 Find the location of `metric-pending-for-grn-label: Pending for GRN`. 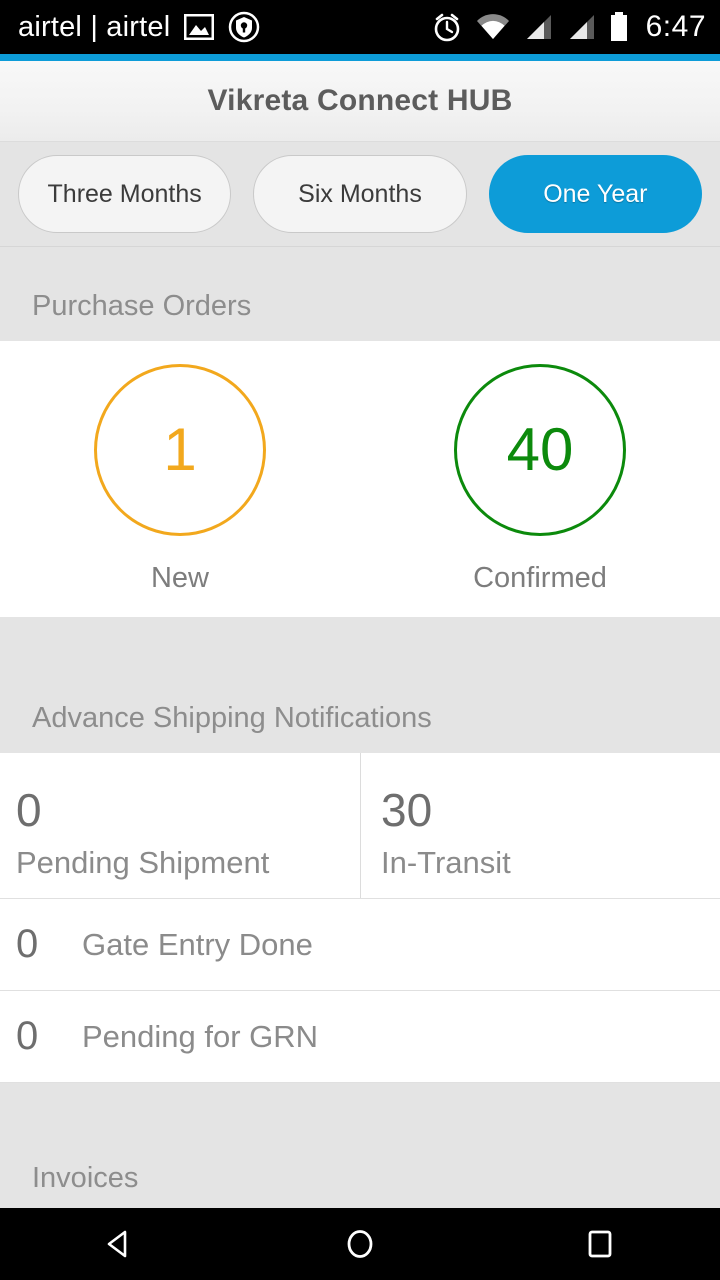

metric-pending-for-grn-label: Pending for GRN is located at coordinates (200, 1036).